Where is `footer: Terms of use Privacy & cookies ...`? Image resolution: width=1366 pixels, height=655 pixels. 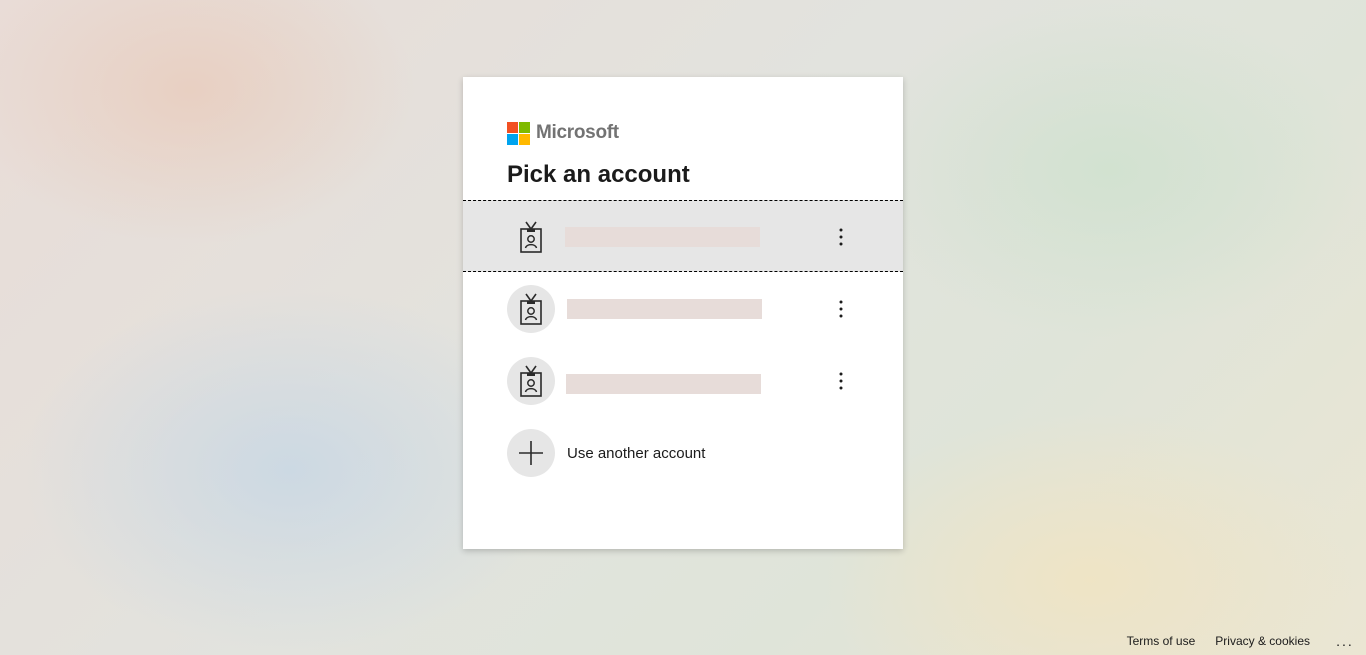
footer: Terms of use Privacy & cookies ... is located at coordinates (1246, 641).